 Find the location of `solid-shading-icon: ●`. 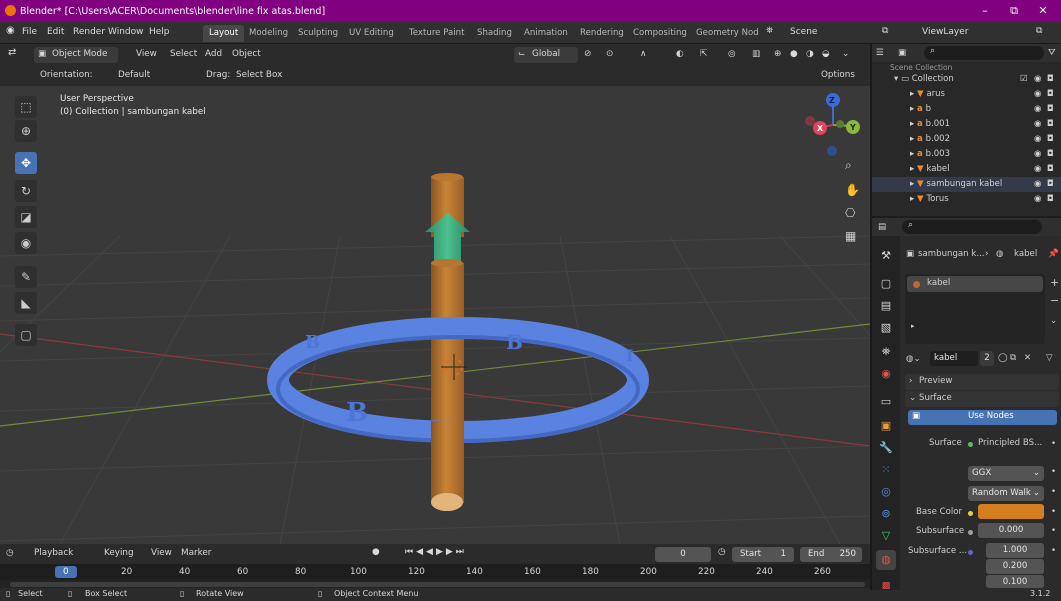

solid-shading-icon: ● is located at coordinates (794, 54).